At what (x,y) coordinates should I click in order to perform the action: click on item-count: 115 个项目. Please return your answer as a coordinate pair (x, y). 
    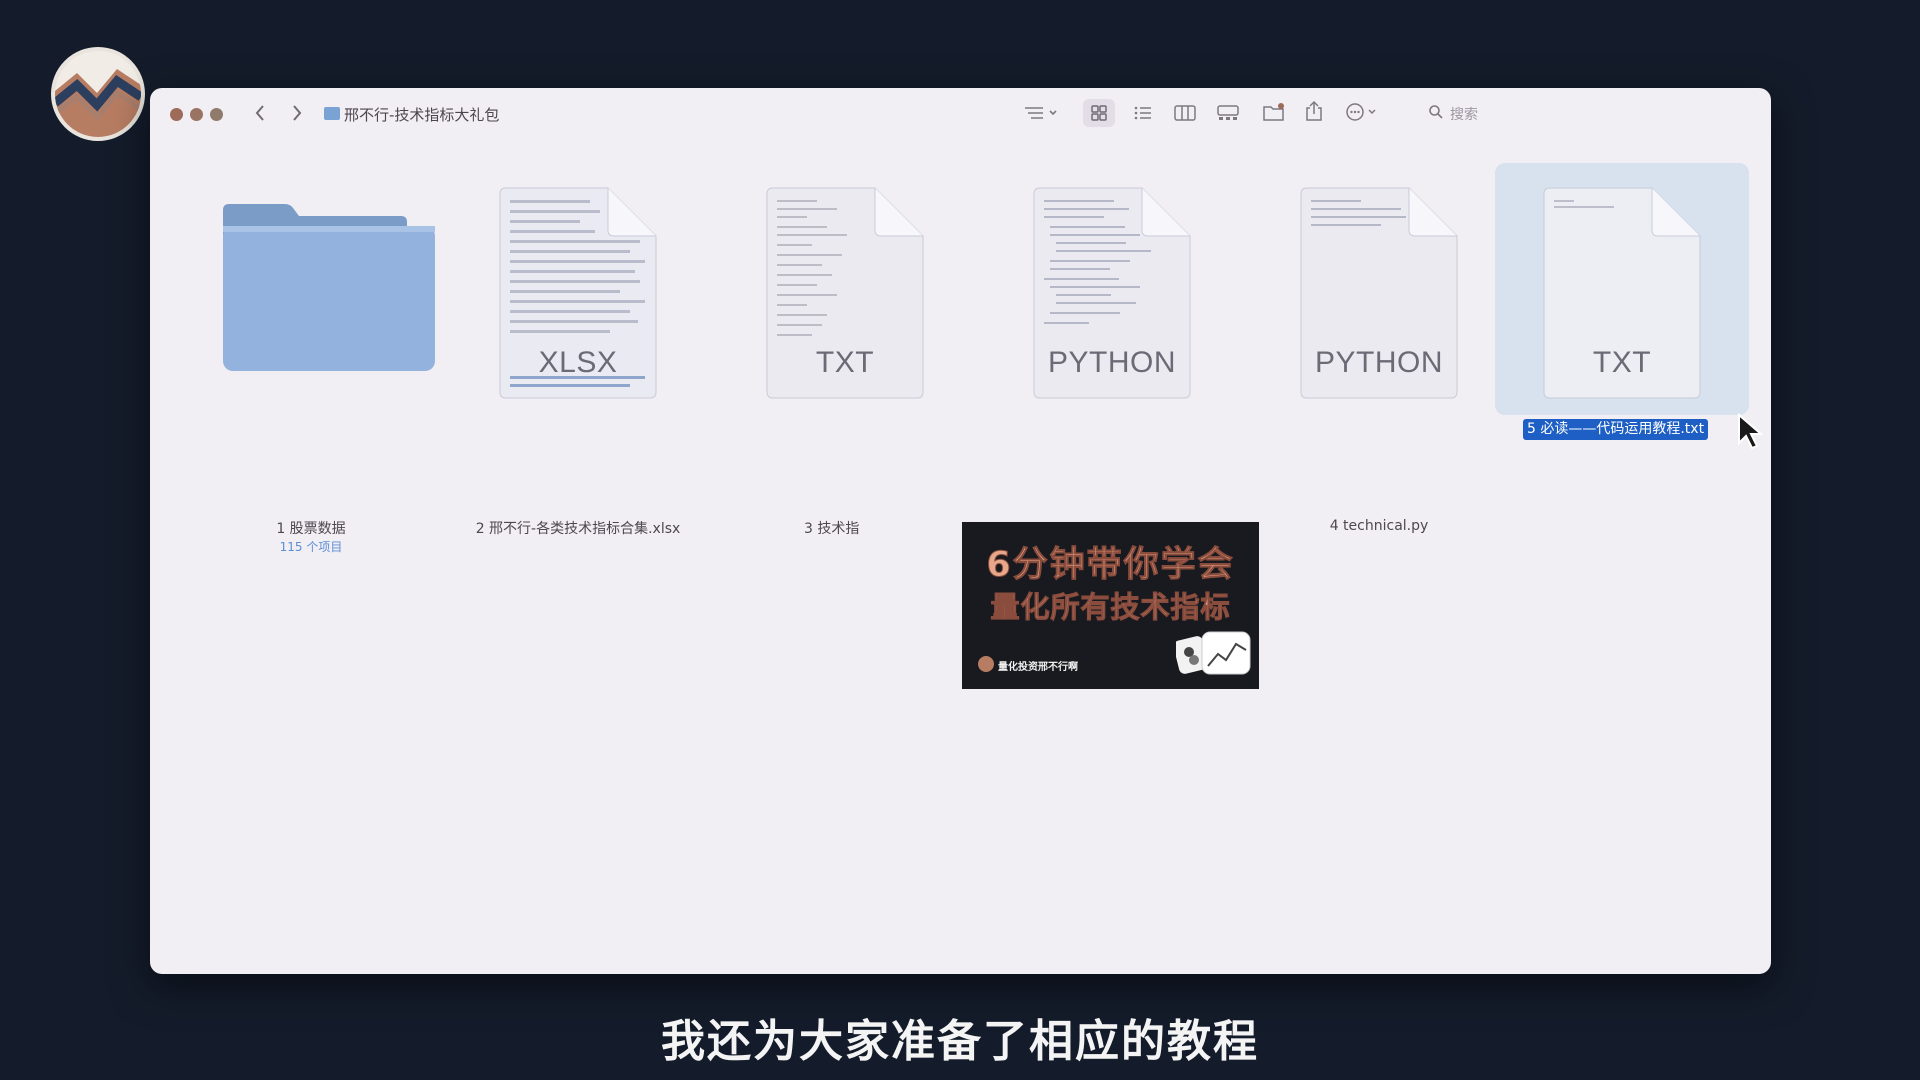
    Looking at the image, I should click on (311, 547).